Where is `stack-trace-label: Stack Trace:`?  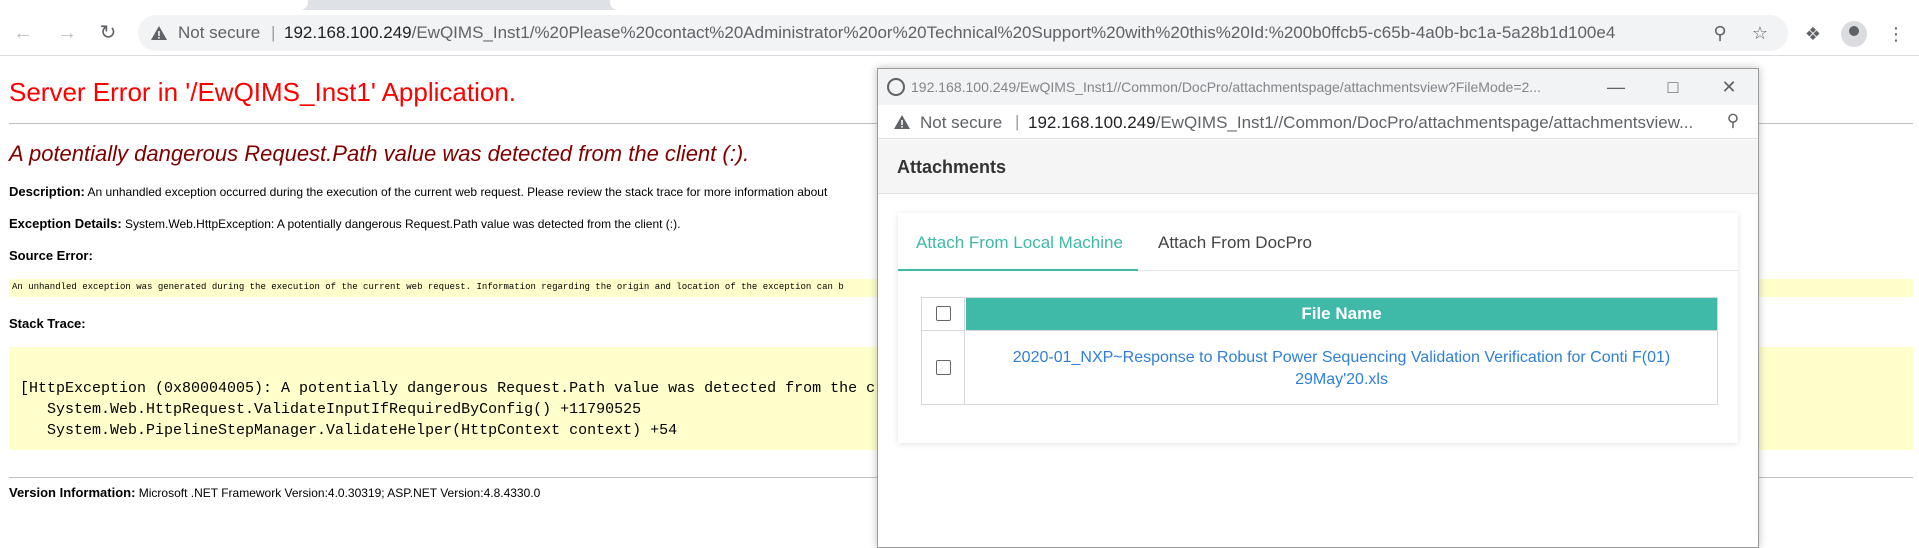 stack-trace-label: Stack Trace: is located at coordinates (47, 323).